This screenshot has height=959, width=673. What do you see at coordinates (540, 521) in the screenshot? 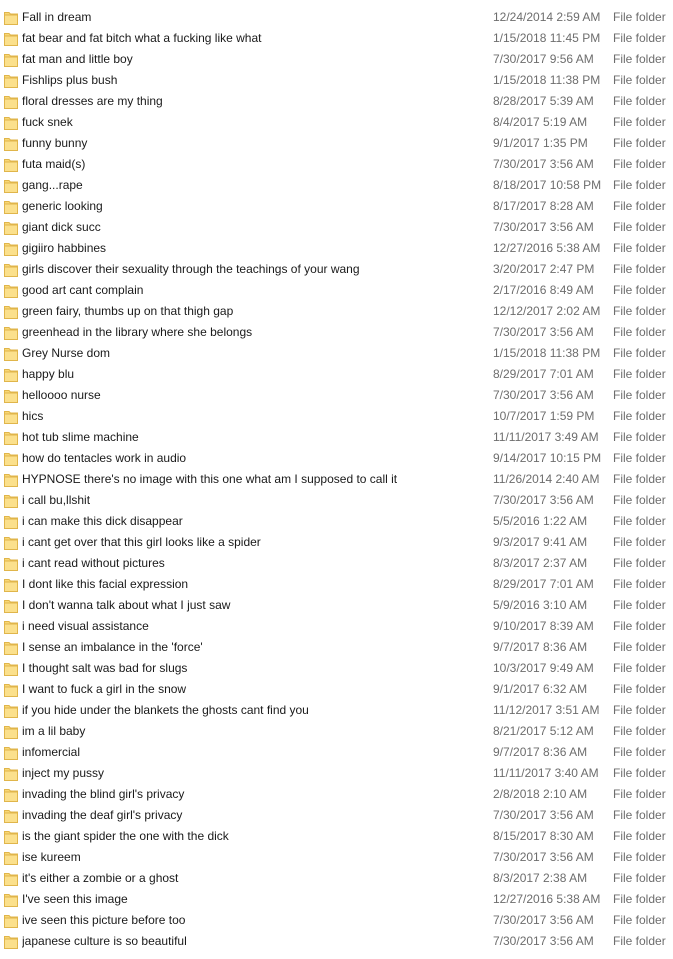
I see `date-modified: 5/5/2016 1:22 AM` at bounding box center [540, 521].